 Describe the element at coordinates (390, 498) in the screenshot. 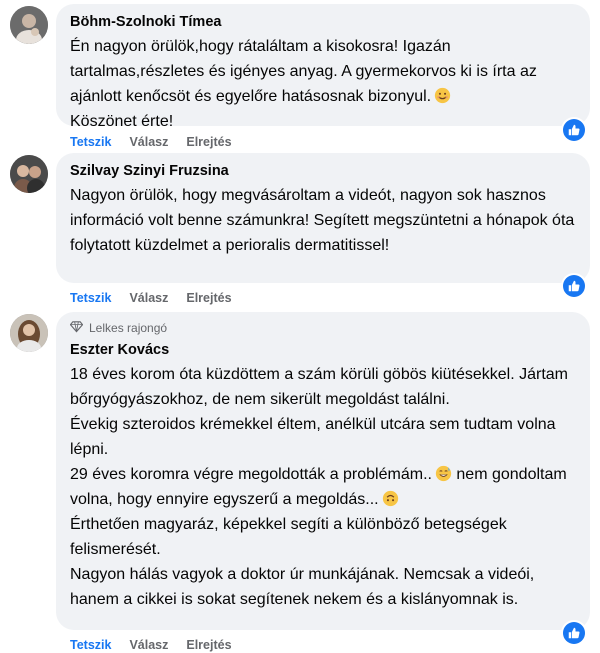

I see `upside-down-face-emoji-icon` at that location.